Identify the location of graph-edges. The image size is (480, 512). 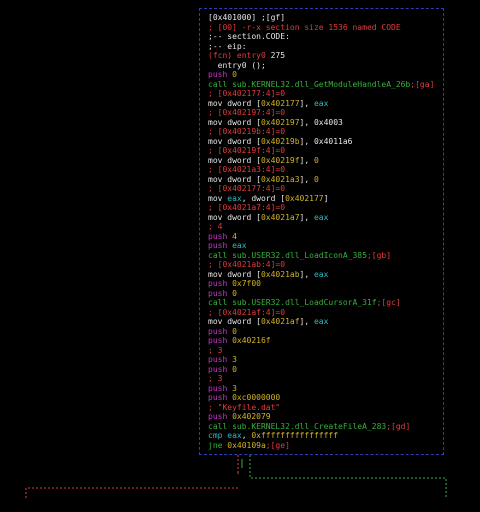
(236, 476).